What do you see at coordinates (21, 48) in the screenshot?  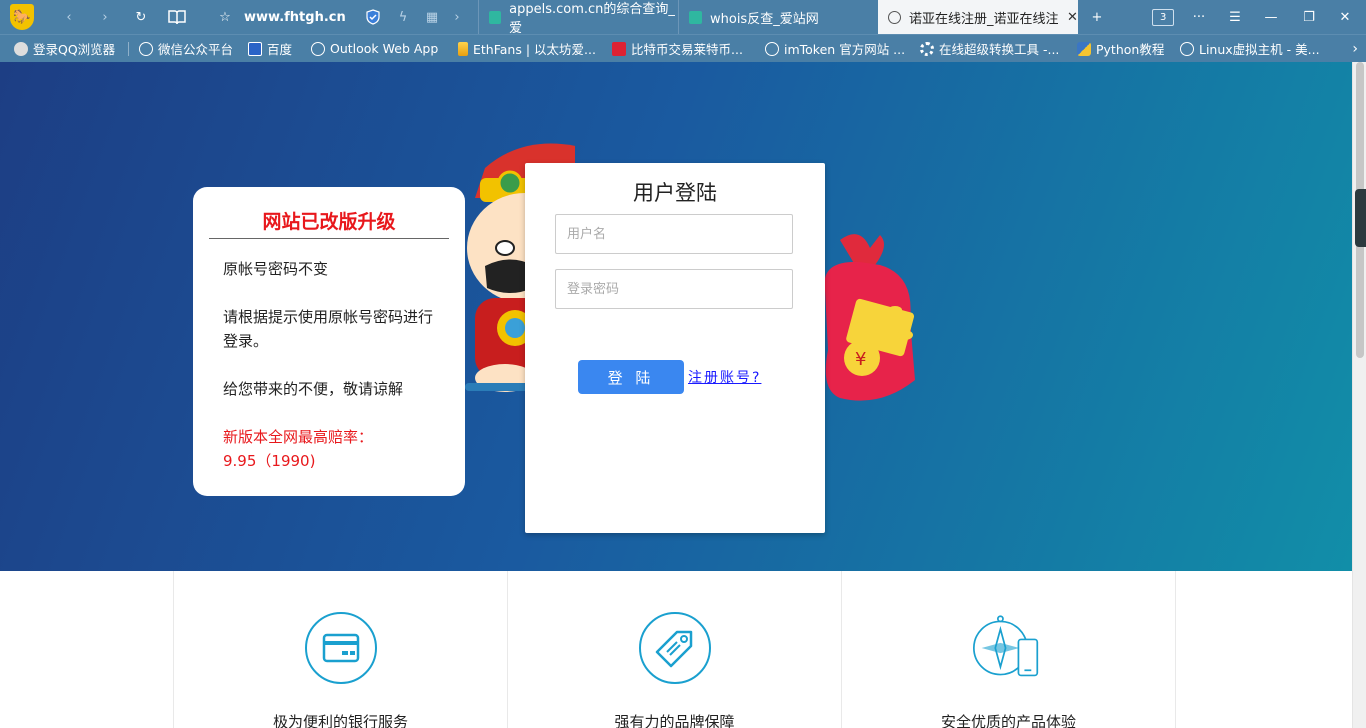 I see `user-avatar-icon` at bounding box center [21, 48].